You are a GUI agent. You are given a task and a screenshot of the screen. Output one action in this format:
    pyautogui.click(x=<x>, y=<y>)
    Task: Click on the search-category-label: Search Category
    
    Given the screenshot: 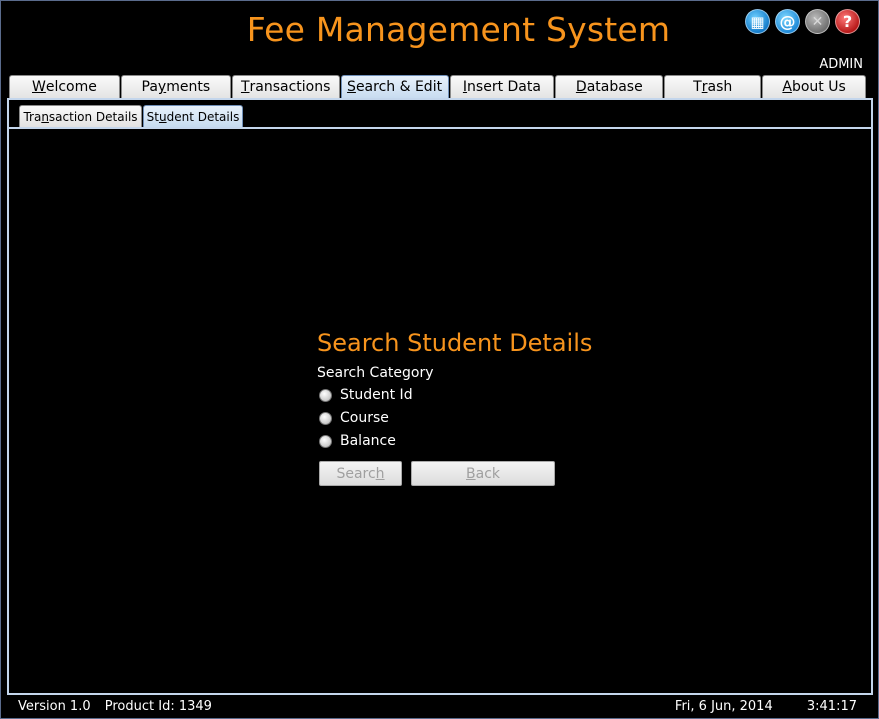 What is the action you would take?
    pyautogui.click(x=375, y=373)
    